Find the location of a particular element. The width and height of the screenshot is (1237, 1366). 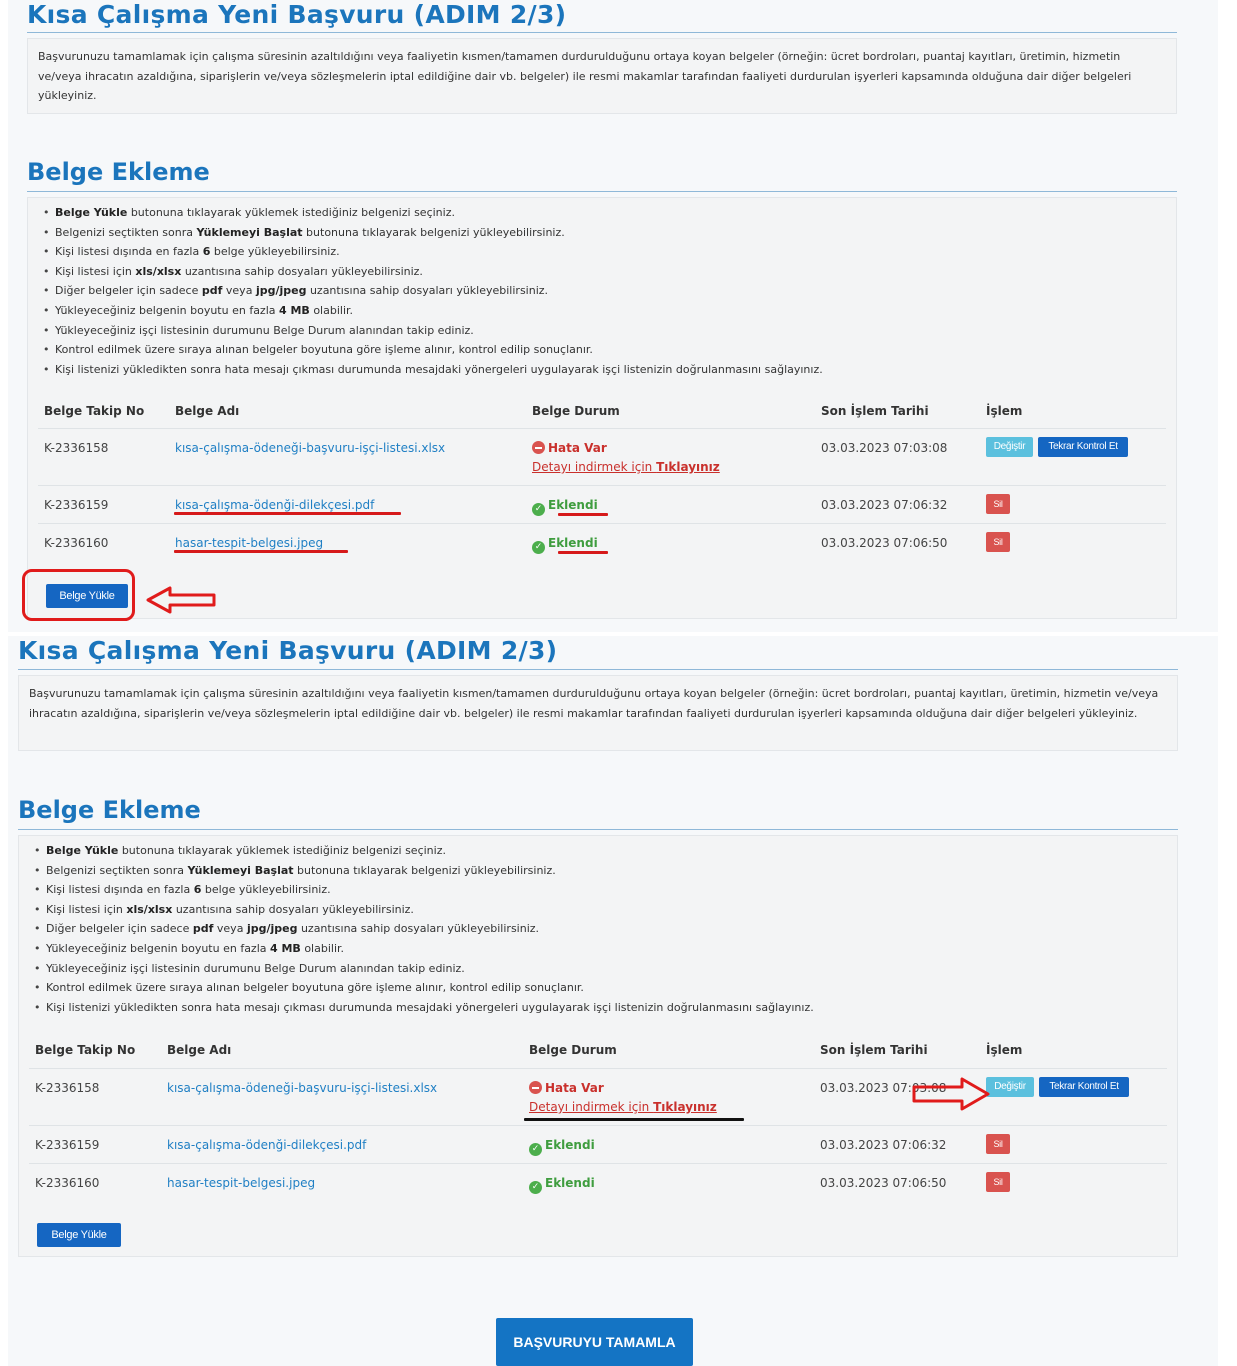

left-arrow-icon is located at coordinates (181, 600).